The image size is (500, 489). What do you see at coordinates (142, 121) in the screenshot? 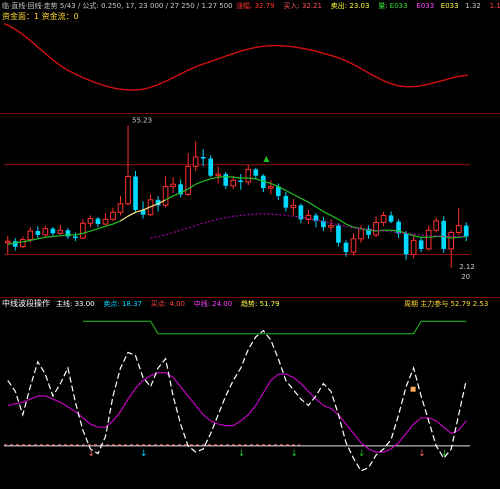
I see `high-price-label: 55.23` at bounding box center [142, 121].